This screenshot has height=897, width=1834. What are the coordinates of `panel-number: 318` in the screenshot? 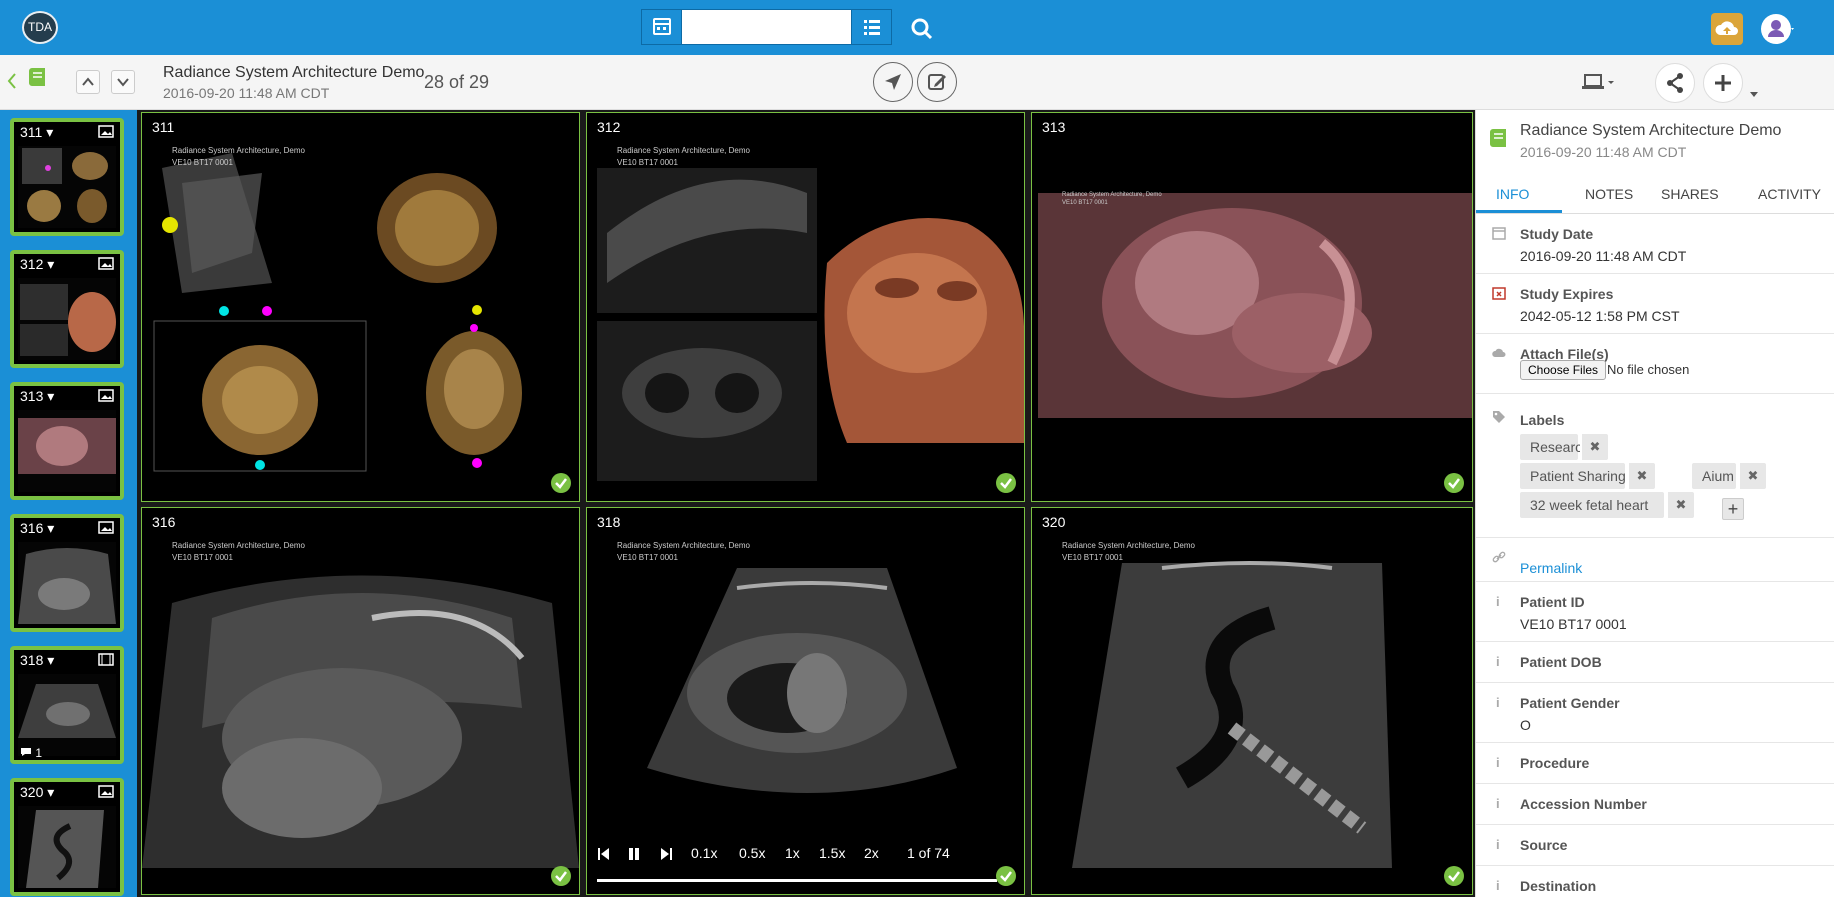 It's located at (609, 522).